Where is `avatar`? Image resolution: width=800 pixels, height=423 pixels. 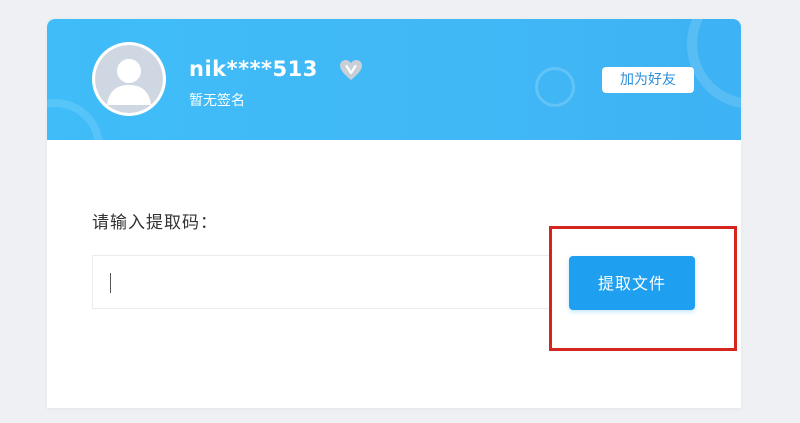
avatar is located at coordinates (129, 79).